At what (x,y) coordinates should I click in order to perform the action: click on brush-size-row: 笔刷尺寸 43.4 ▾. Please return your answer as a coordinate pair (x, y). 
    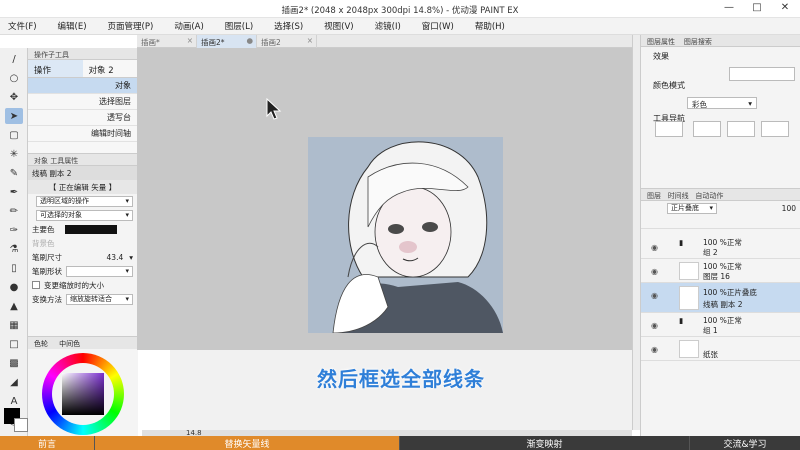
    Looking at the image, I should click on (82, 257).